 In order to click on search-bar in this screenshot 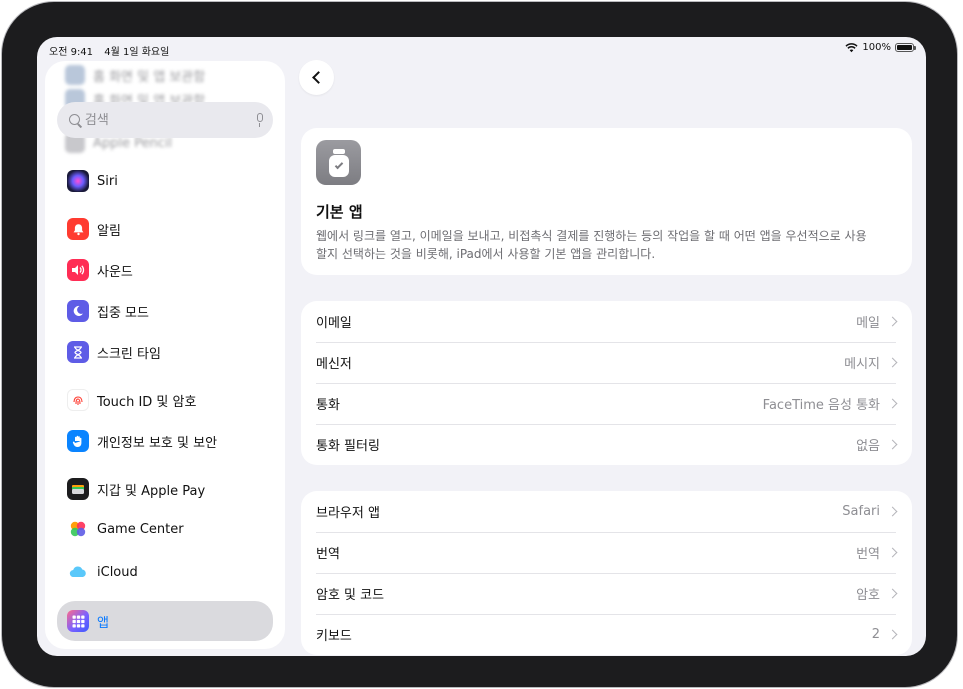, I will do `click(165, 120)`.